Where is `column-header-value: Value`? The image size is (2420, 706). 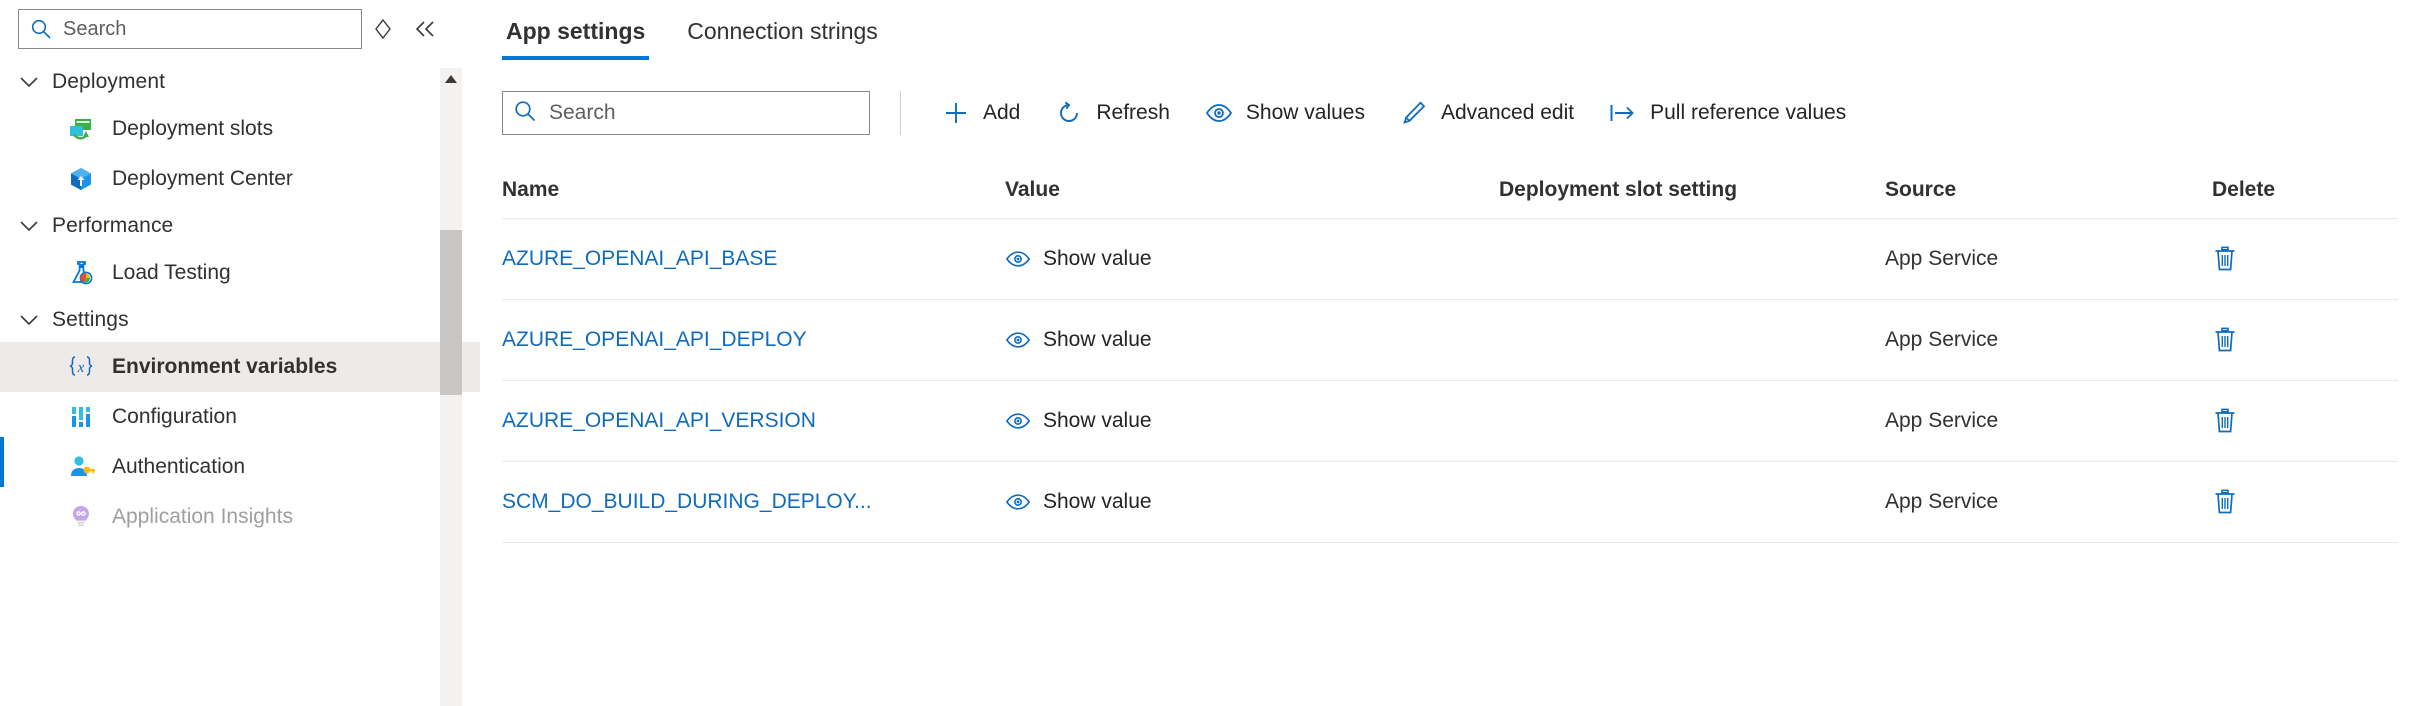
column-header-value: Value is located at coordinates (1032, 189).